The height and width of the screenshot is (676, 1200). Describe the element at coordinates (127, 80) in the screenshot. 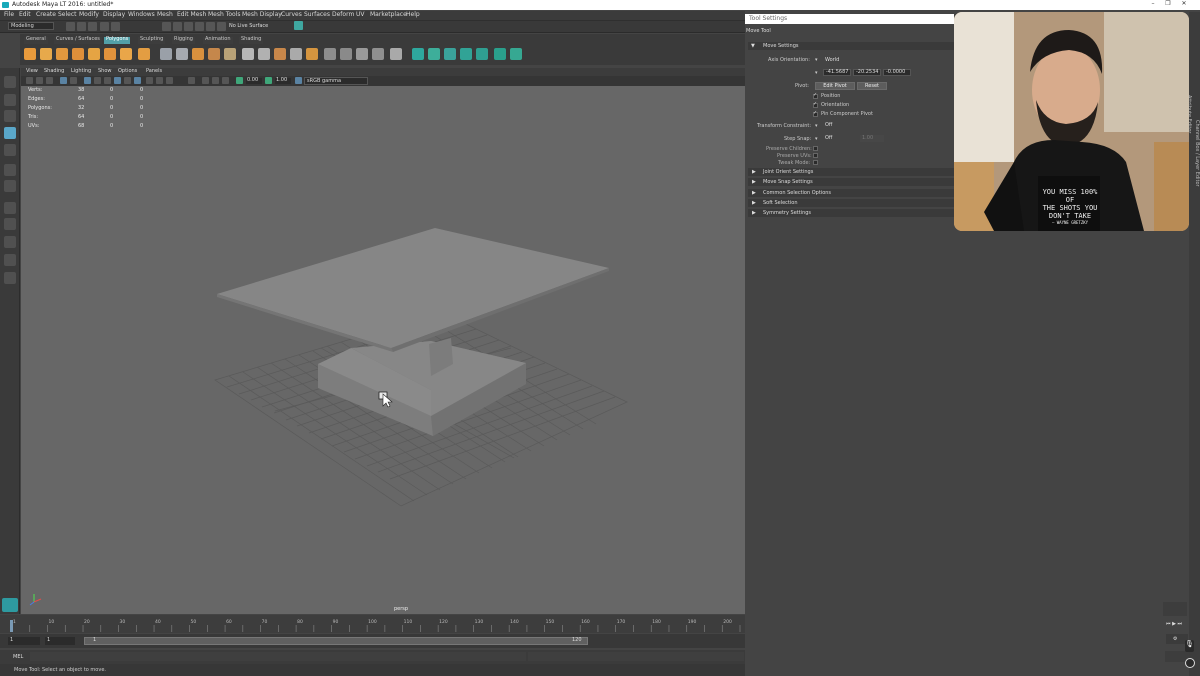

I see `lights-icon` at that location.